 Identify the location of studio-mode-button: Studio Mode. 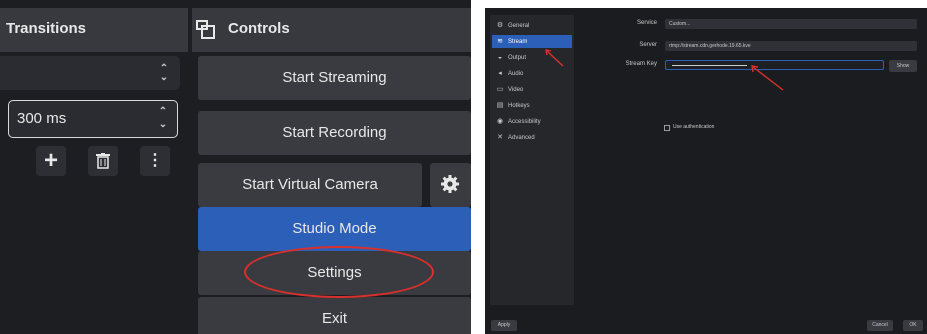
(334, 229).